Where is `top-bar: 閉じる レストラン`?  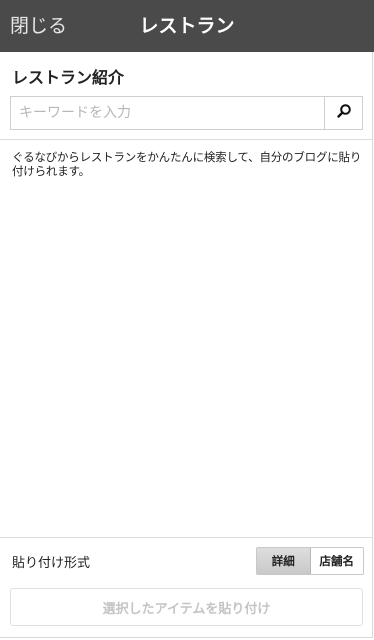
top-bar: 閉じる レストラン is located at coordinates (187, 26).